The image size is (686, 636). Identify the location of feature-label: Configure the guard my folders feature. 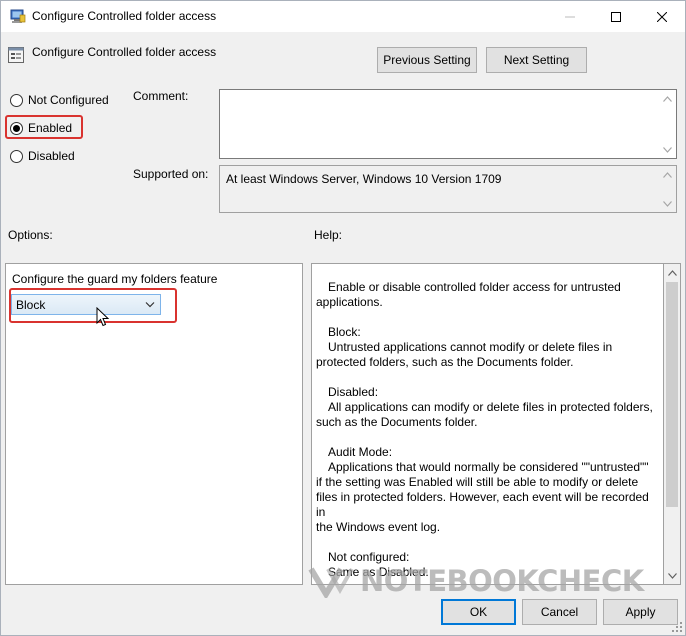
(115, 279).